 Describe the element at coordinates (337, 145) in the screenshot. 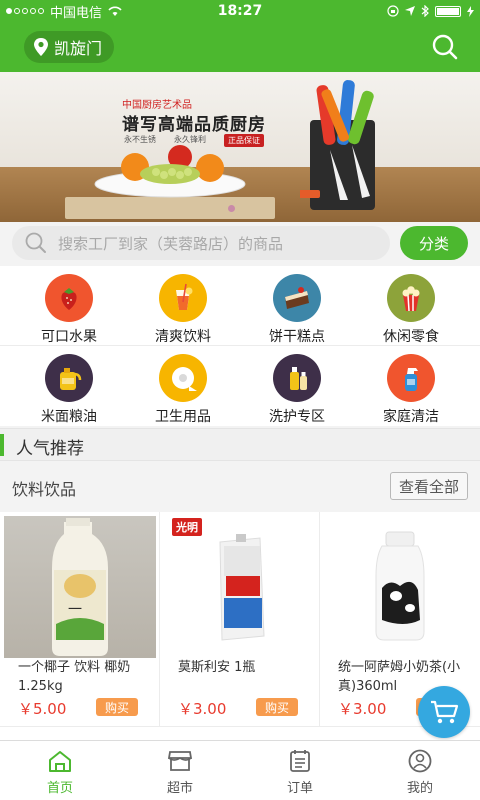

I see `banner-knife-set` at that location.